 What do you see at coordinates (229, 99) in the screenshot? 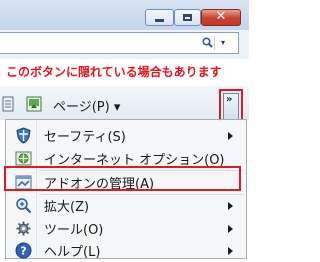
I see `chevron-icon: »` at bounding box center [229, 99].